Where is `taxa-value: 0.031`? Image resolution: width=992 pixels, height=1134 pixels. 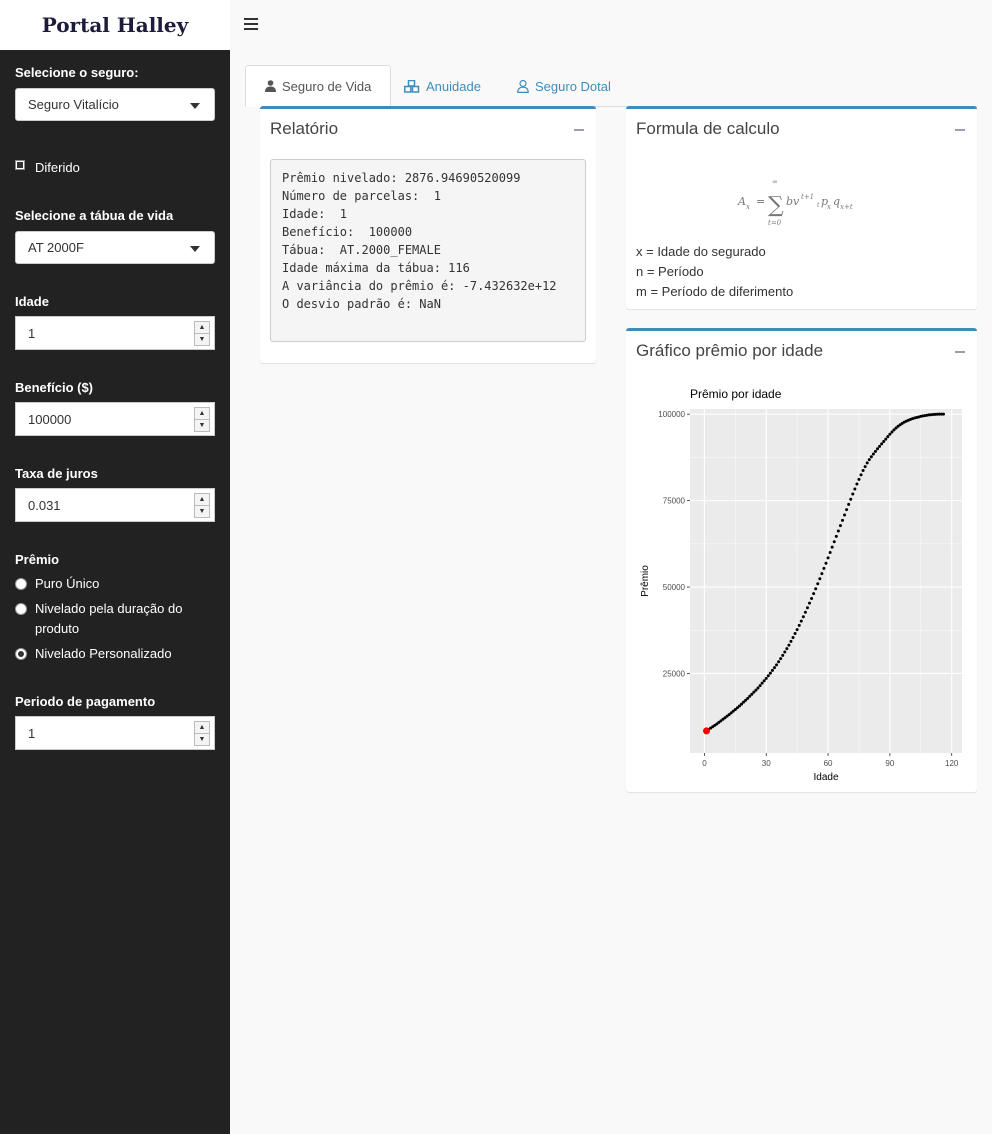 taxa-value: 0.031 is located at coordinates (44, 505).